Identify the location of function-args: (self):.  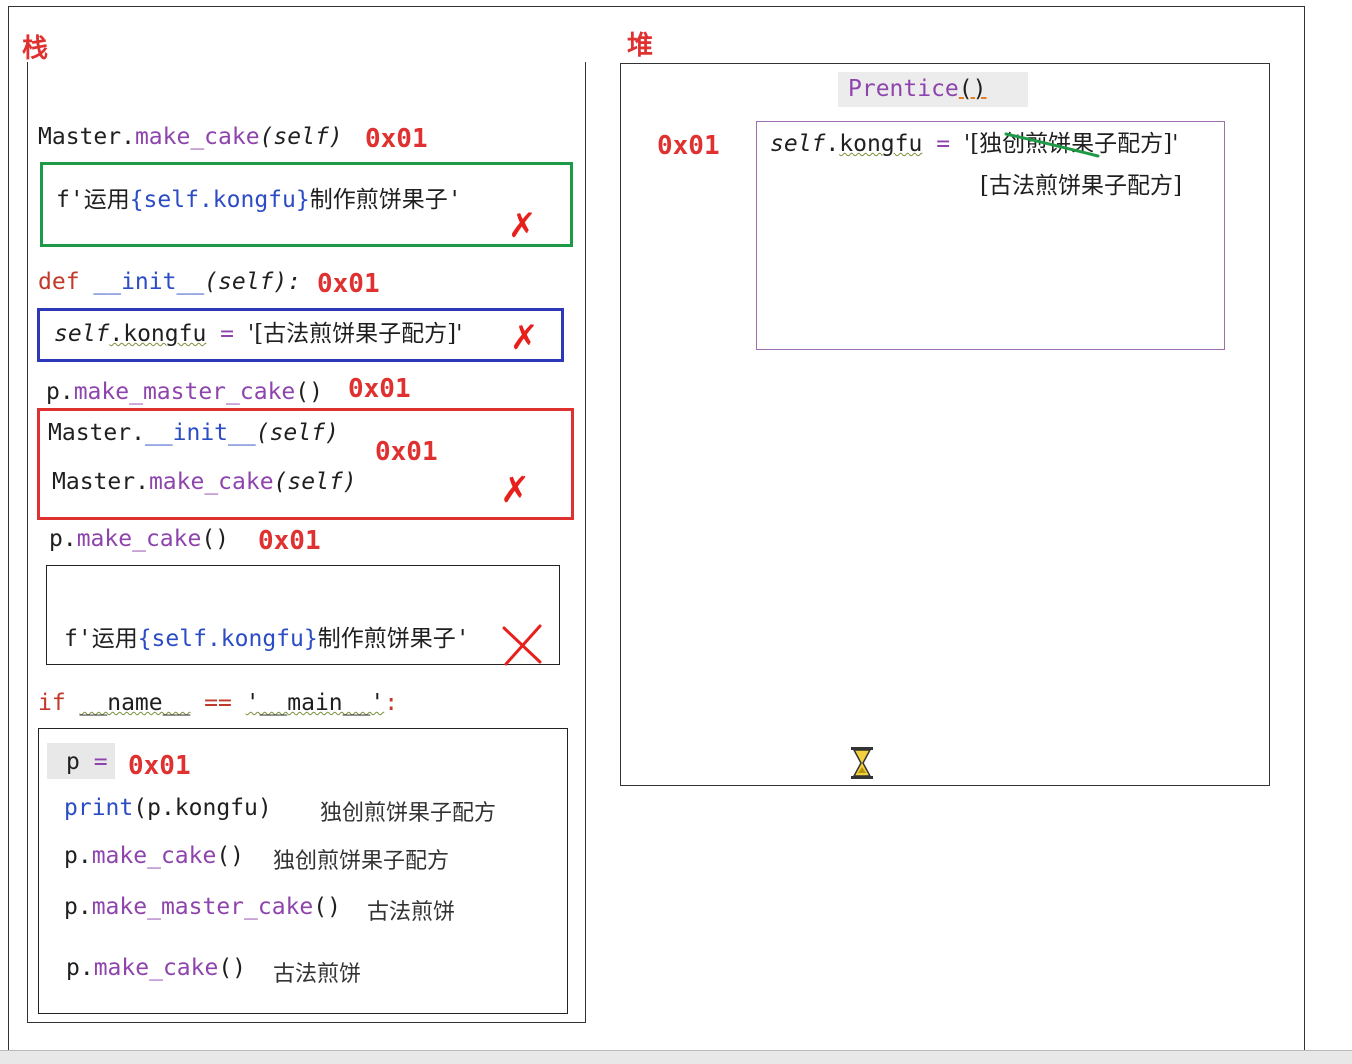
(253, 282).